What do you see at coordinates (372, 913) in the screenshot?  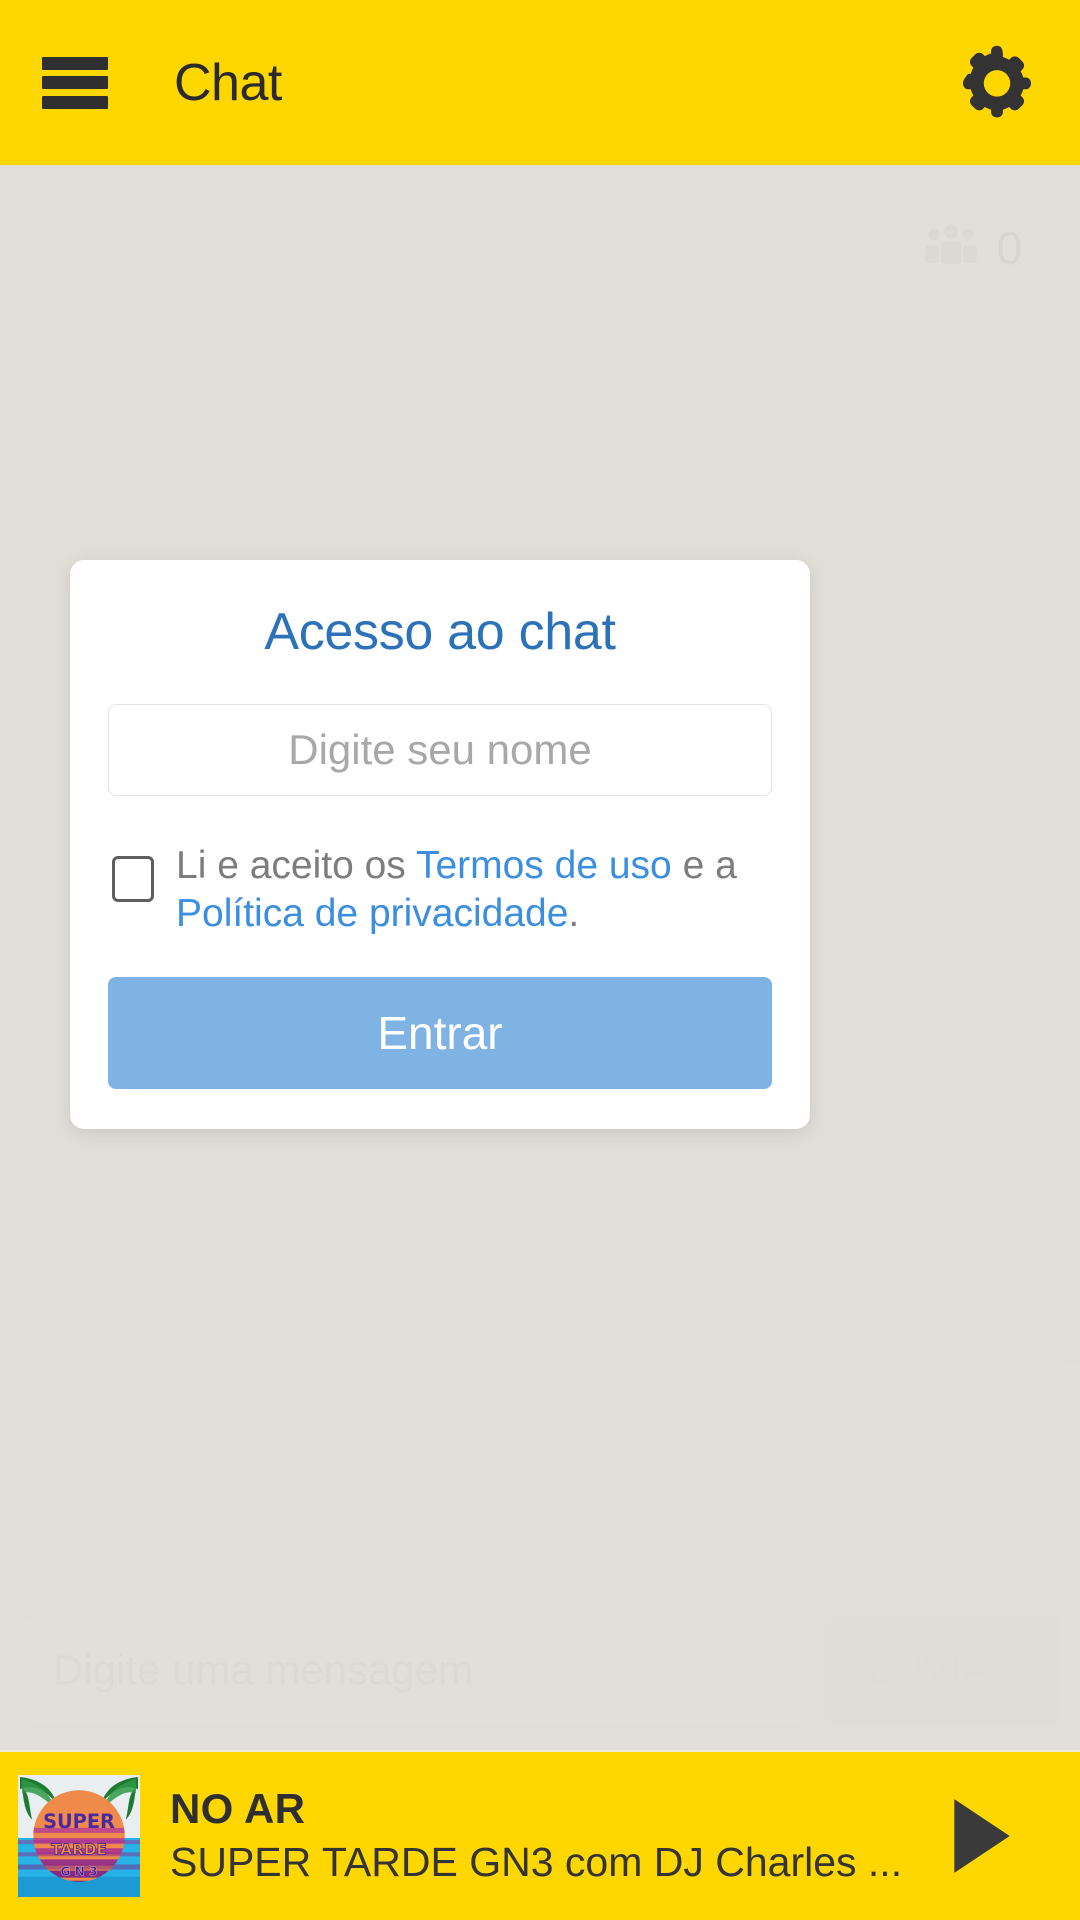 I see `privacy-policy-link: Política de privacidade` at bounding box center [372, 913].